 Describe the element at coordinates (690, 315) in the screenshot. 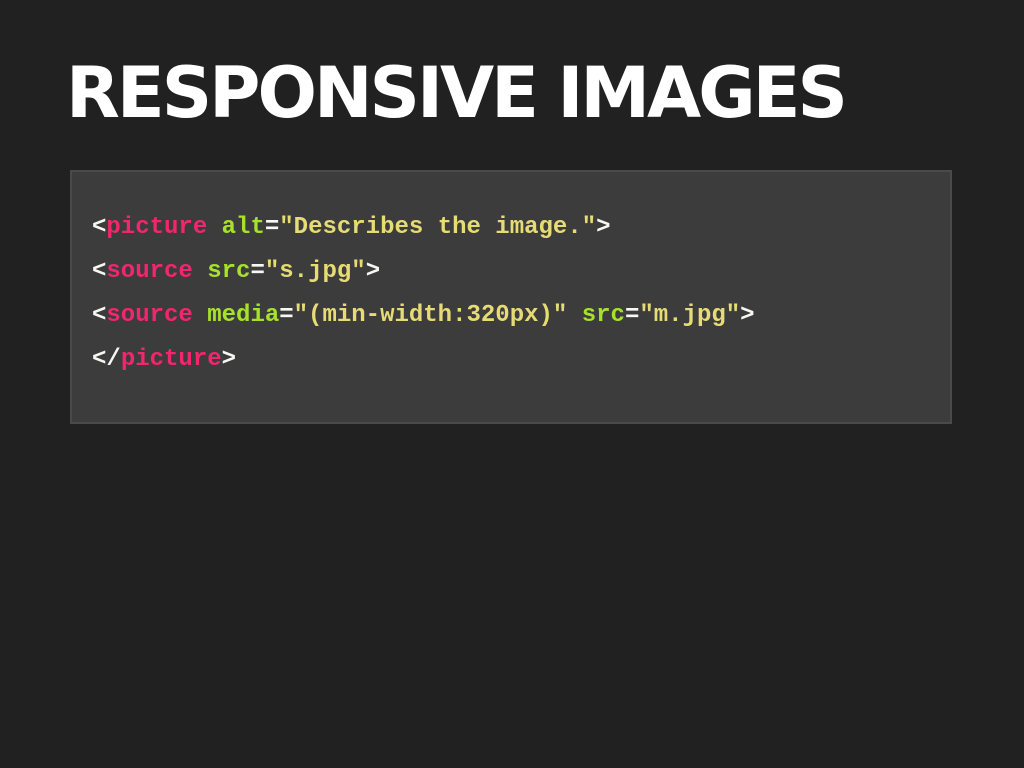

I see `code-string: "m.jpg"` at that location.